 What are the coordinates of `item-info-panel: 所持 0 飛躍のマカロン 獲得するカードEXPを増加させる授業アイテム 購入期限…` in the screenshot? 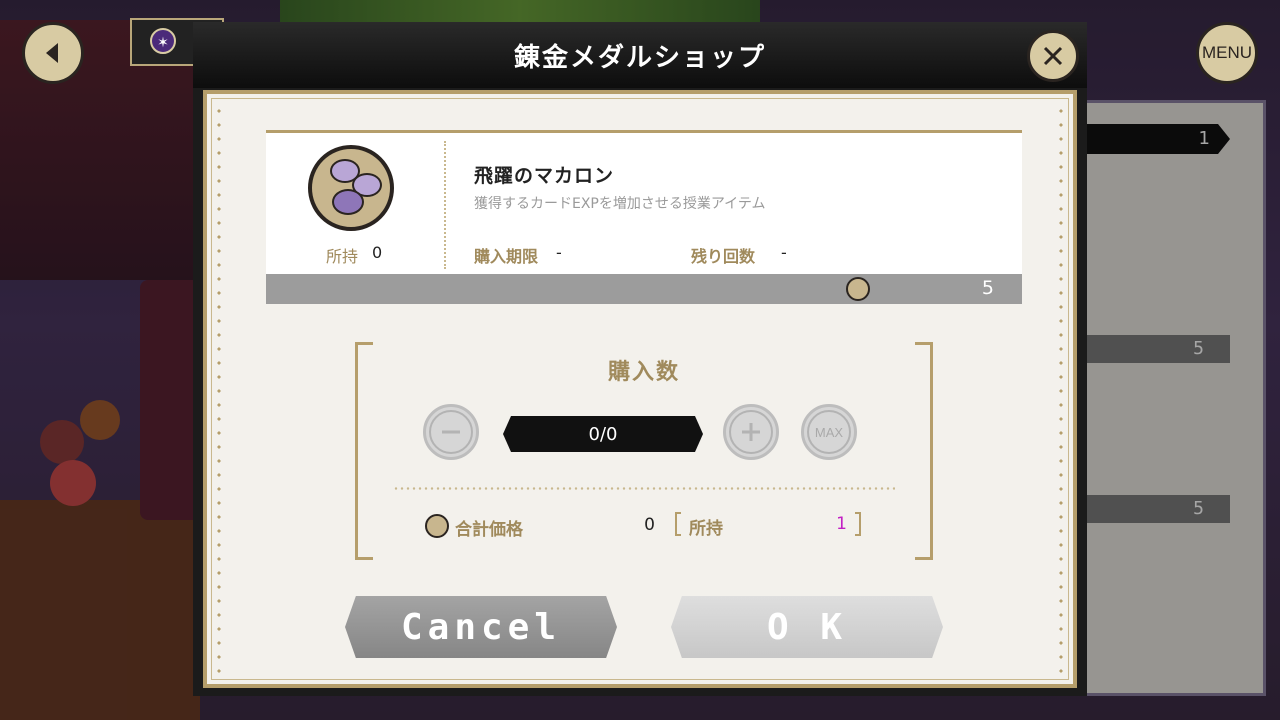 It's located at (644, 202).